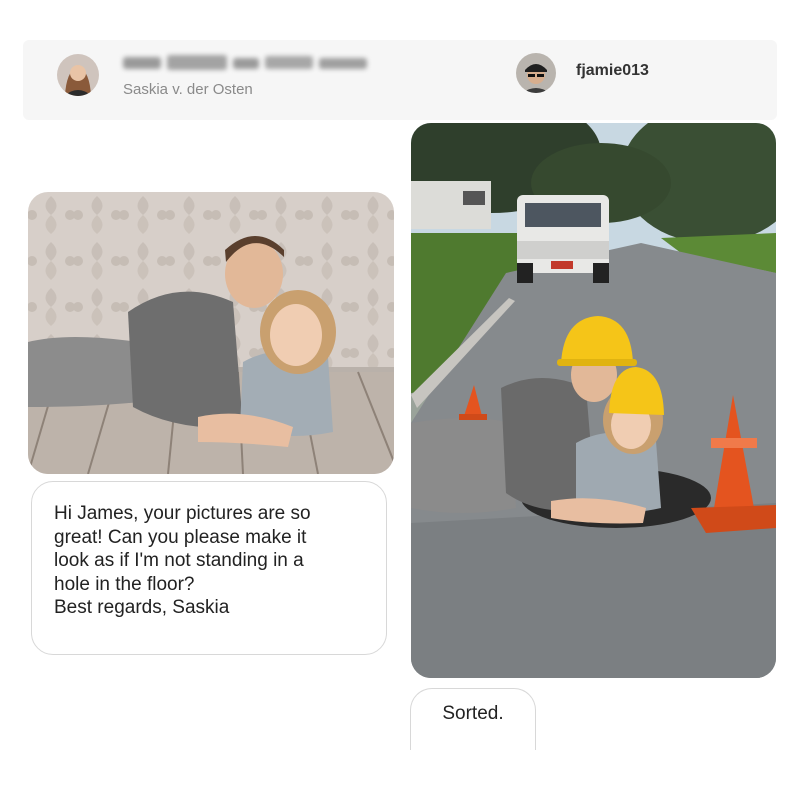  I want to click on sender-avatar, so click(78, 75).